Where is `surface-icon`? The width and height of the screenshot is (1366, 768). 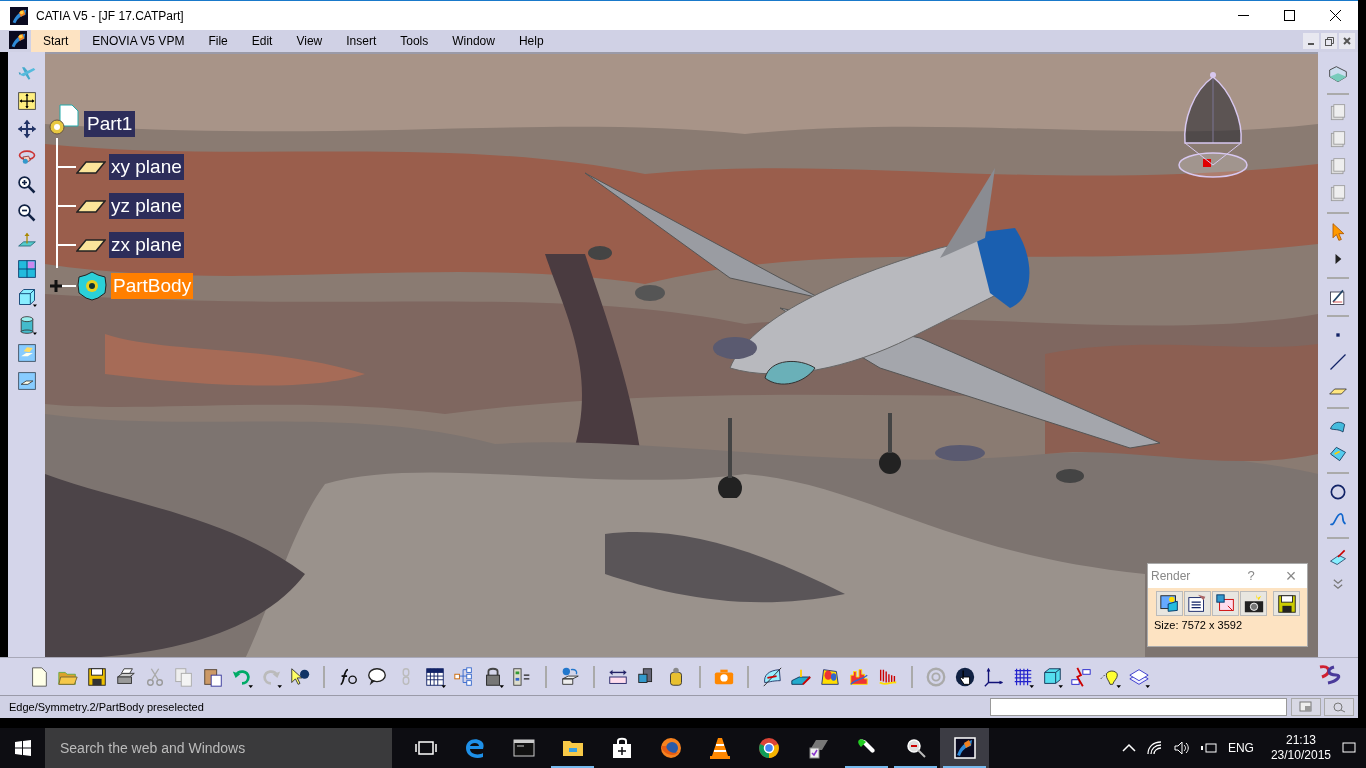
surface-icon is located at coordinates (1338, 454).